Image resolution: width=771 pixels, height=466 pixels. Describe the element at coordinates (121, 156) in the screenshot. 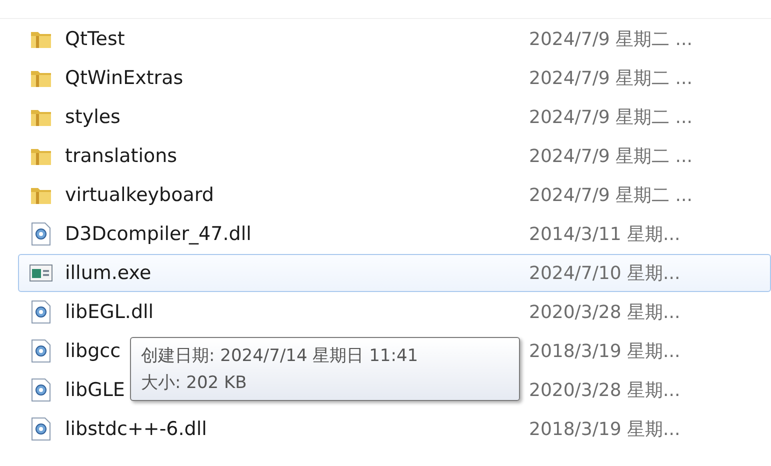

I see `file-name: translations` at that location.